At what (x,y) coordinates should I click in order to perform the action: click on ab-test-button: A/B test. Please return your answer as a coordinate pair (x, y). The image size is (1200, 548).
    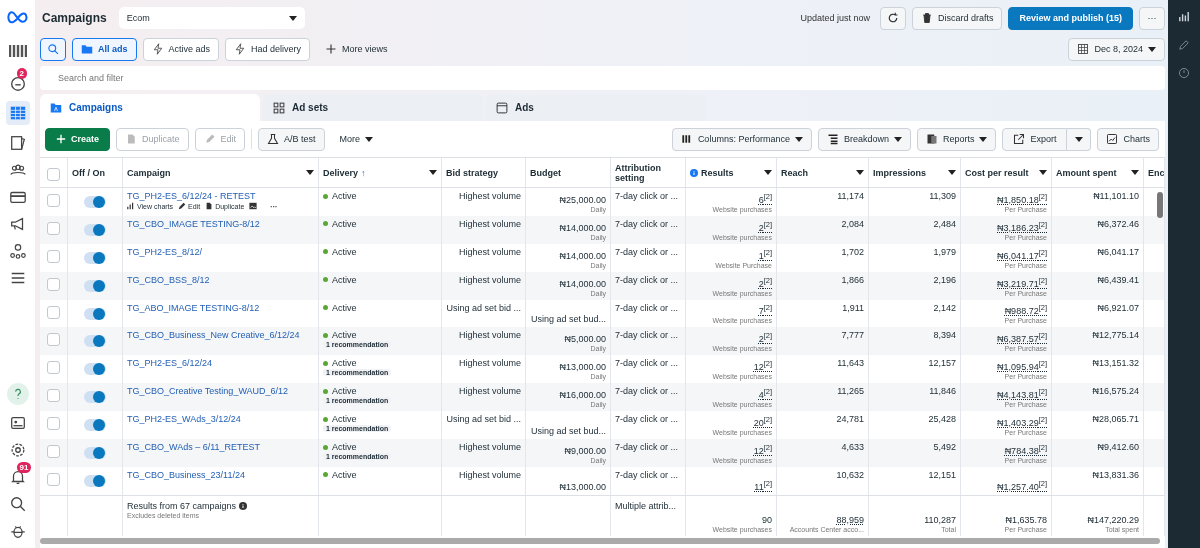
    Looking at the image, I should click on (291, 139).